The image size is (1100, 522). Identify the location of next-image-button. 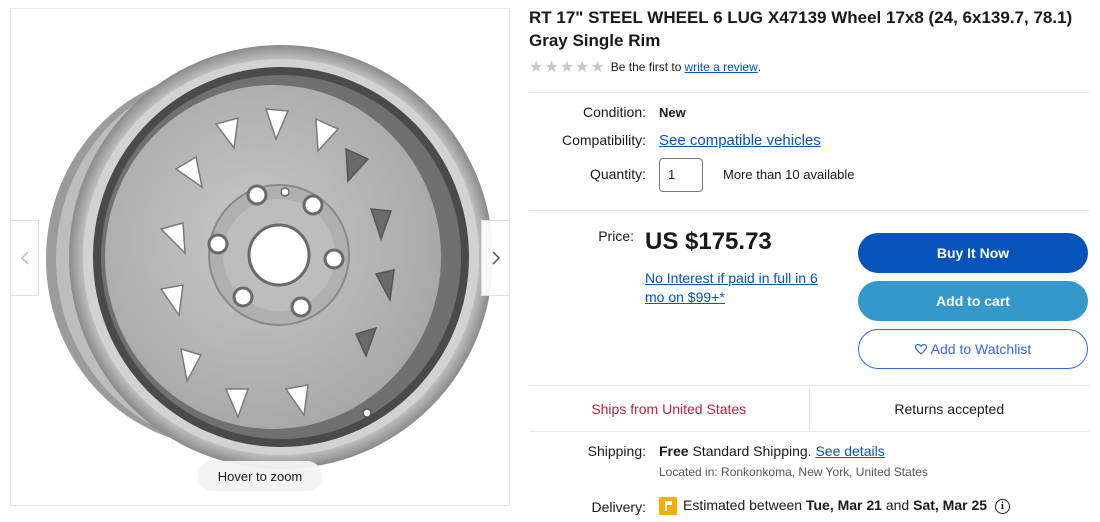
(495, 258).